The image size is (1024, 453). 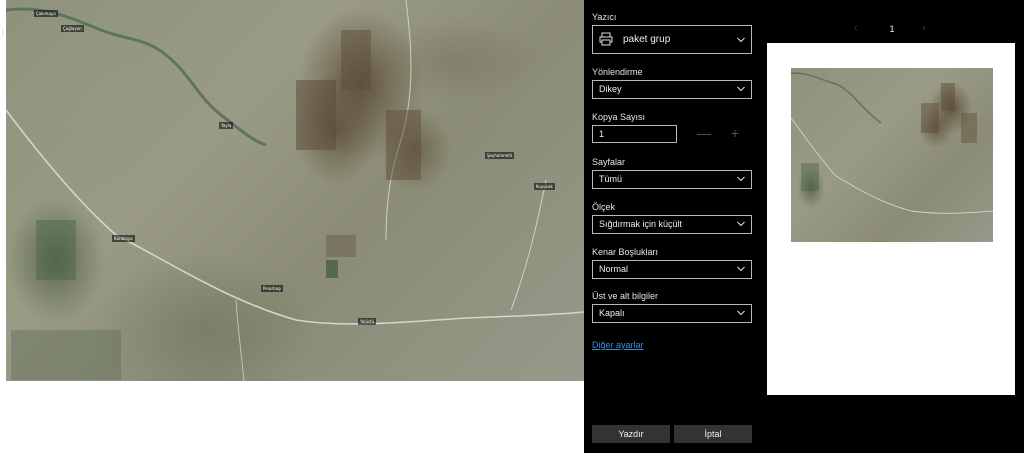 What do you see at coordinates (672, 313) in the screenshot?
I see `headers-footers-select: Kapalı` at bounding box center [672, 313].